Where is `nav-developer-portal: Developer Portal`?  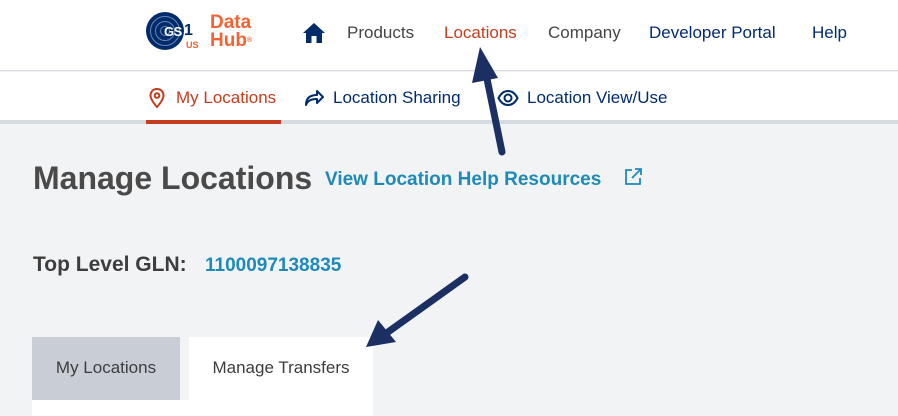
nav-developer-portal: Developer Portal is located at coordinates (712, 33).